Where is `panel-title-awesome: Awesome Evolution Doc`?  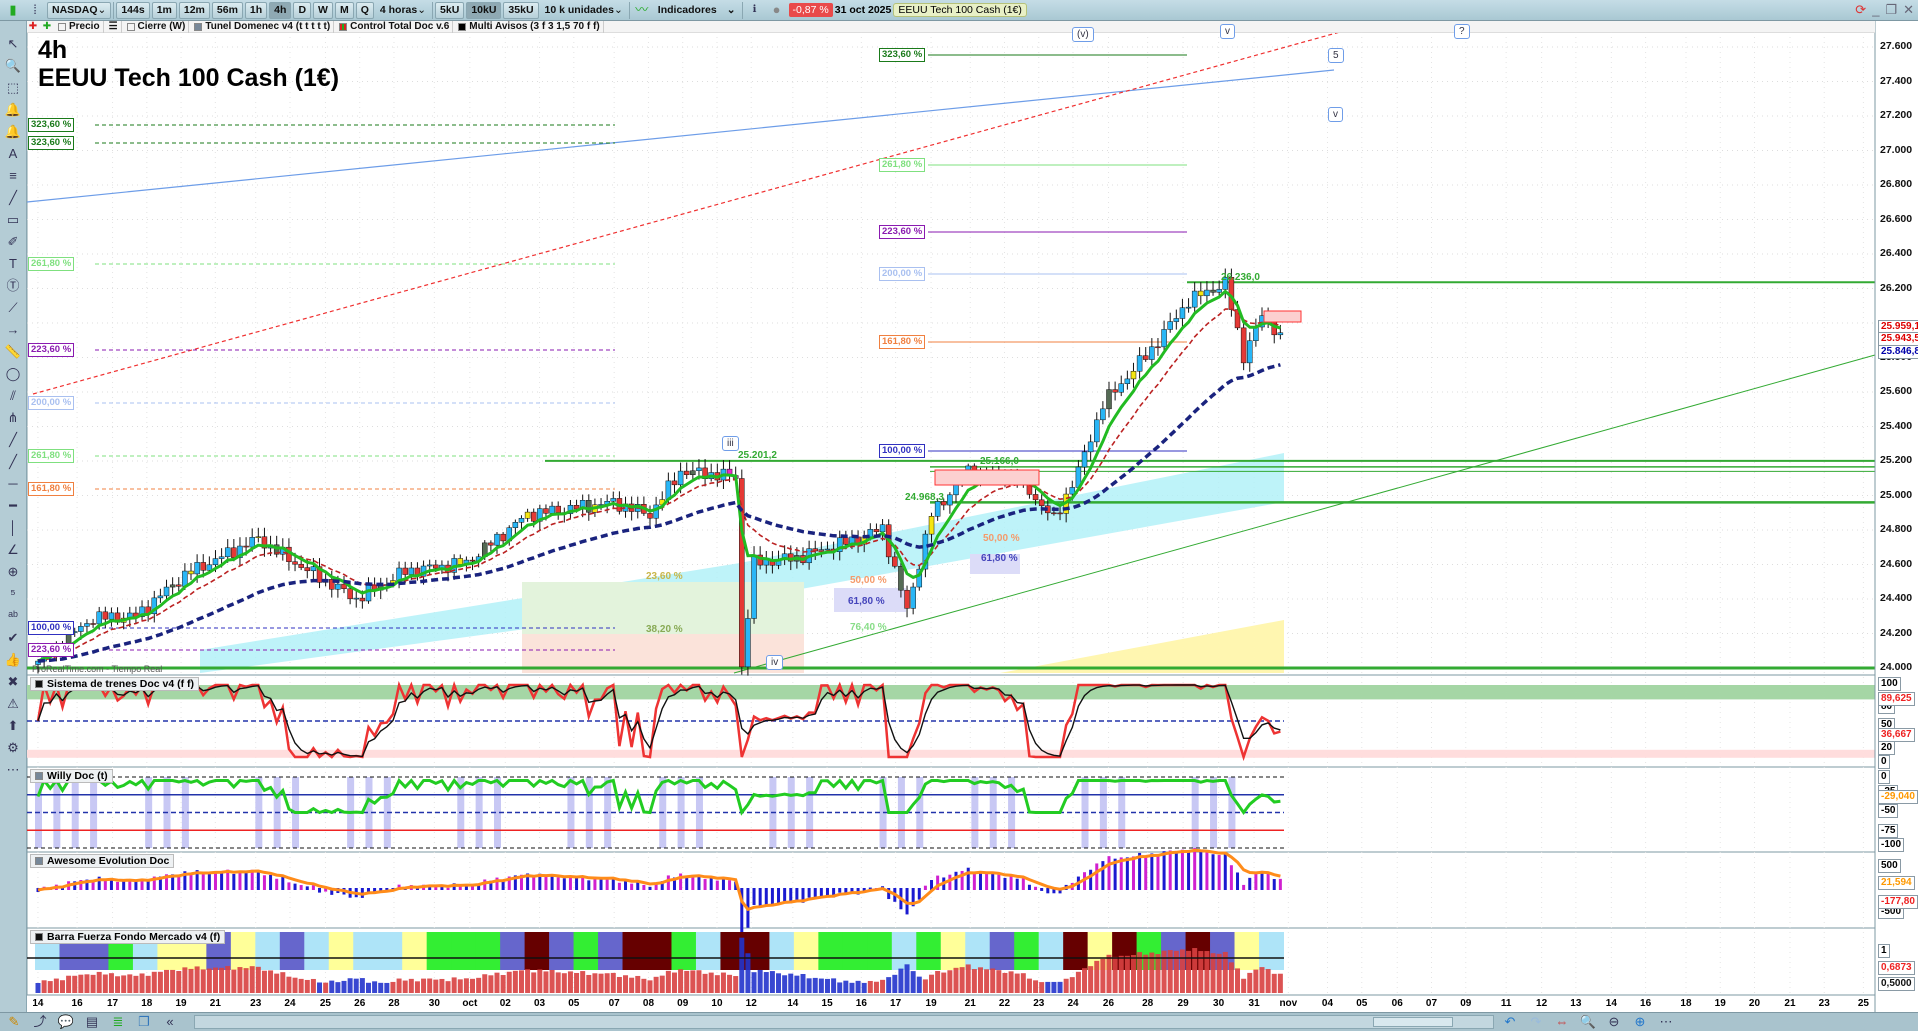 panel-title-awesome: Awesome Evolution Doc is located at coordinates (102, 861).